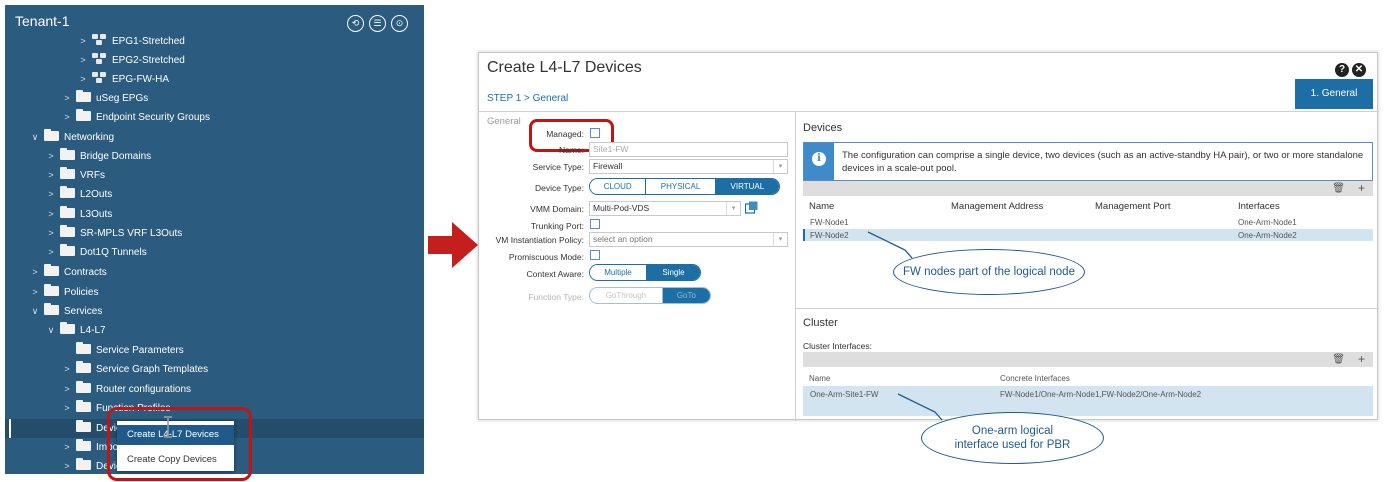 The width and height of the screenshot is (1385, 482). I want to click on callout-fw-nodes: FW nodes part of the logical node, so click(989, 272).